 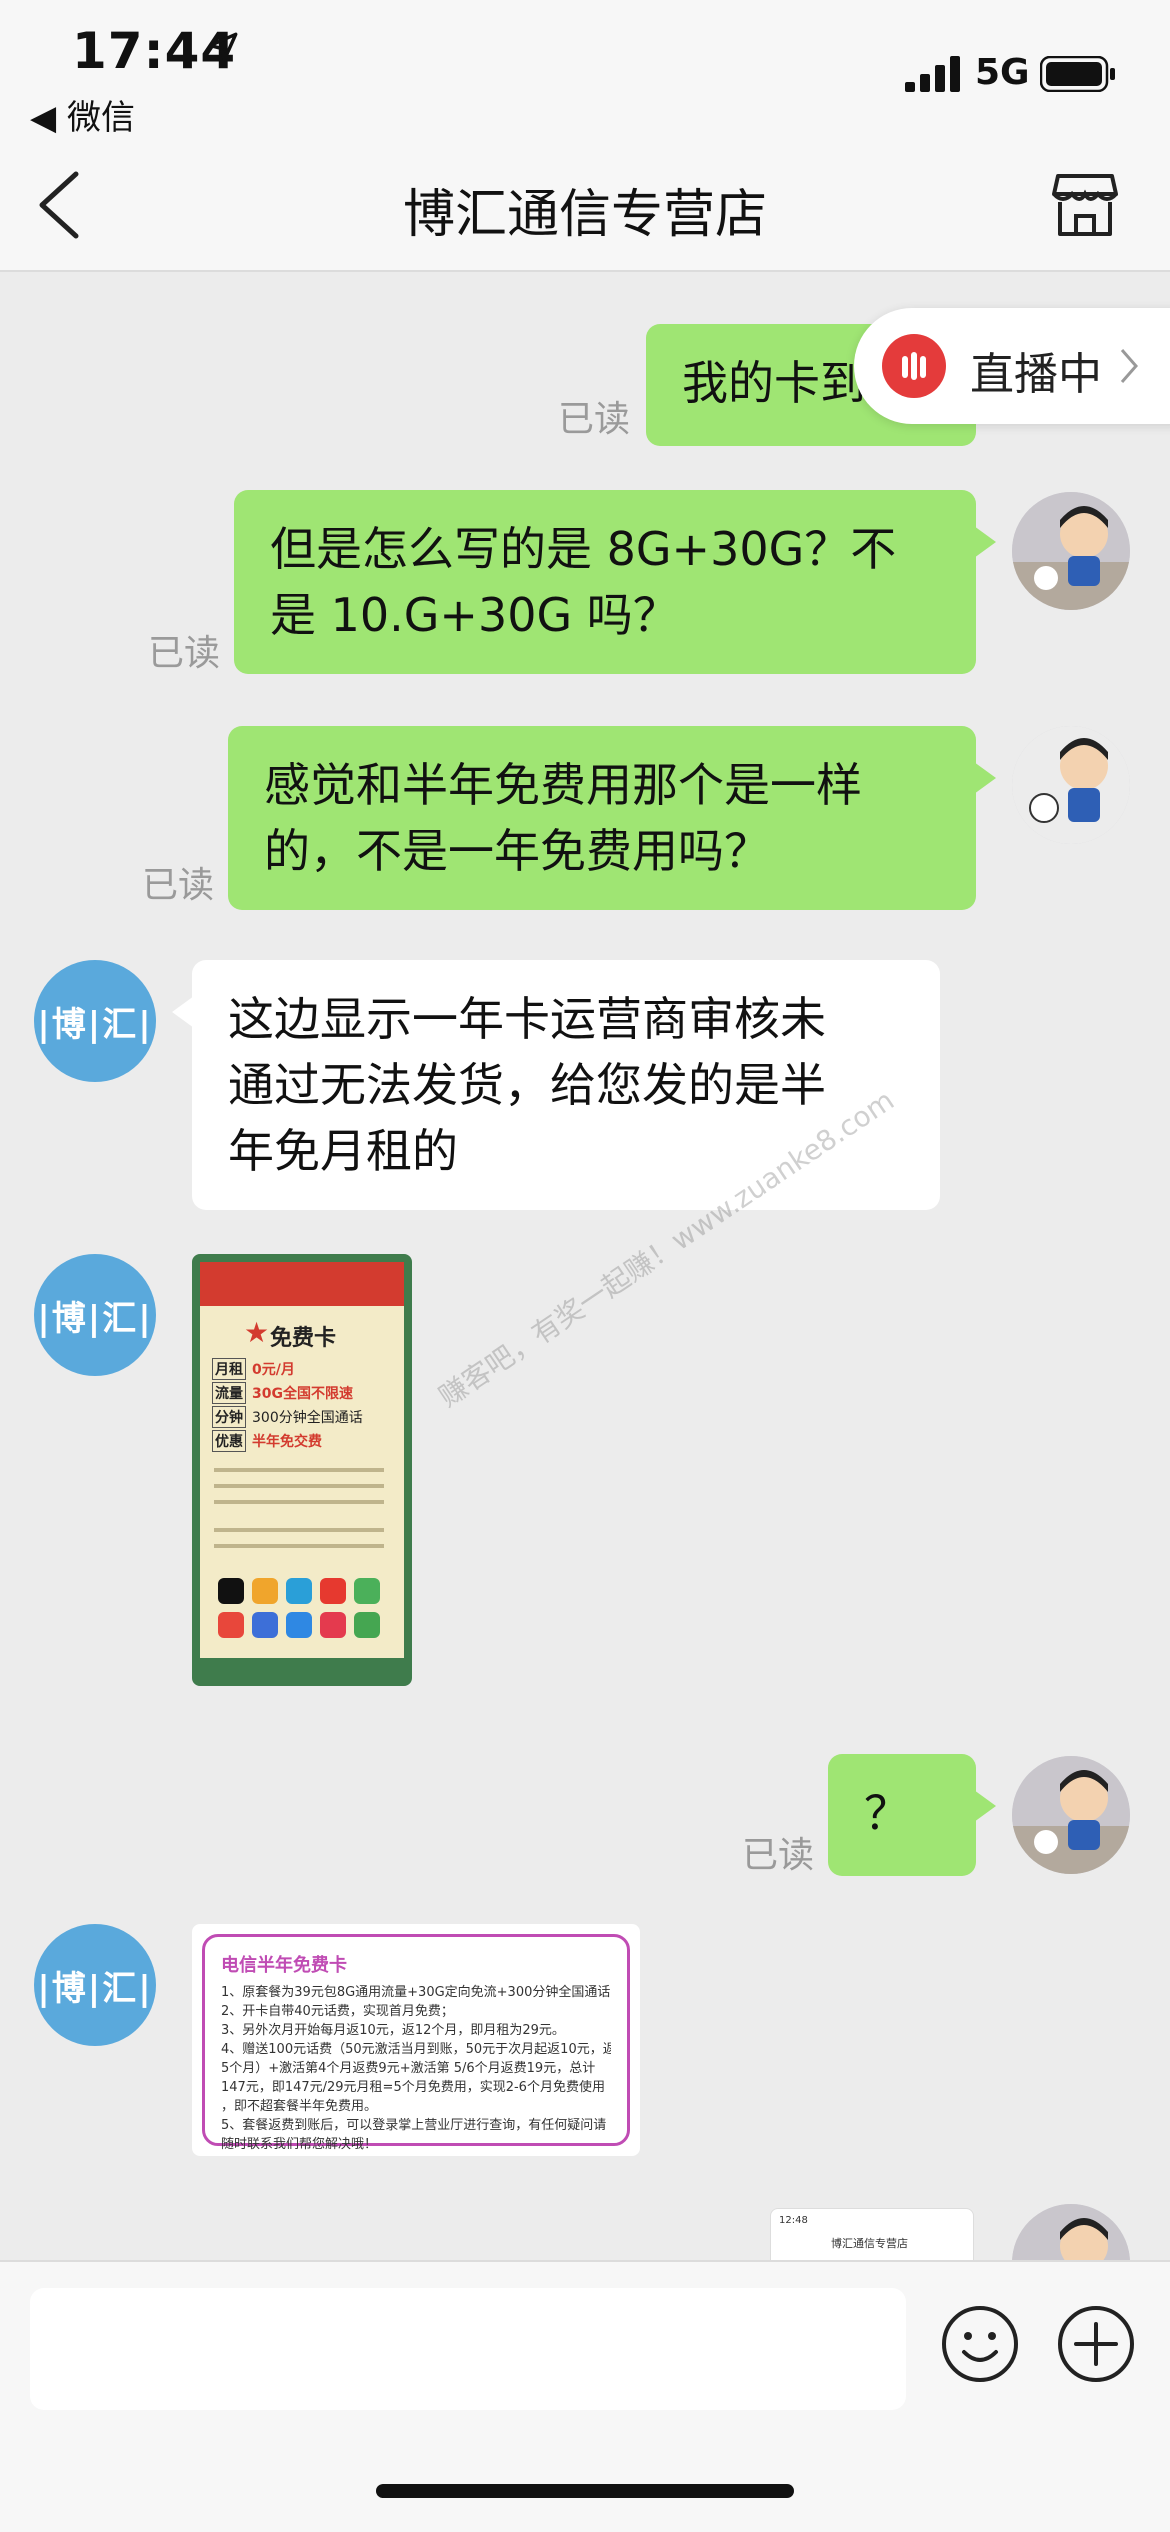 What do you see at coordinates (337, 2011) in the screenshot?
I see `note-line: 2、开卡自带40元话费，实现首月免费；` at bounding box center [337, 2011].